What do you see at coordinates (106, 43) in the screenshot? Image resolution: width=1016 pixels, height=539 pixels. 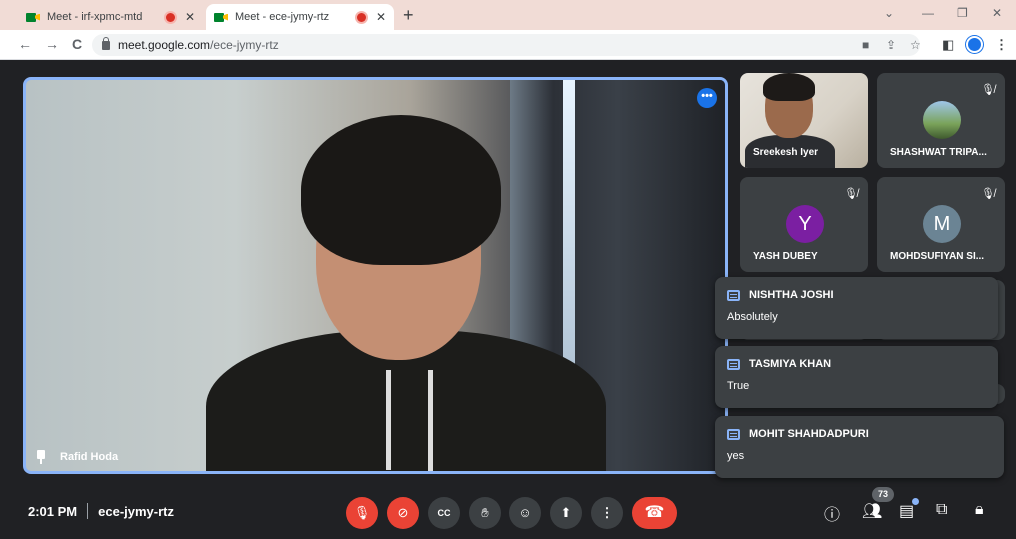 I see `lock-icon` at bounding box center [106, 43].